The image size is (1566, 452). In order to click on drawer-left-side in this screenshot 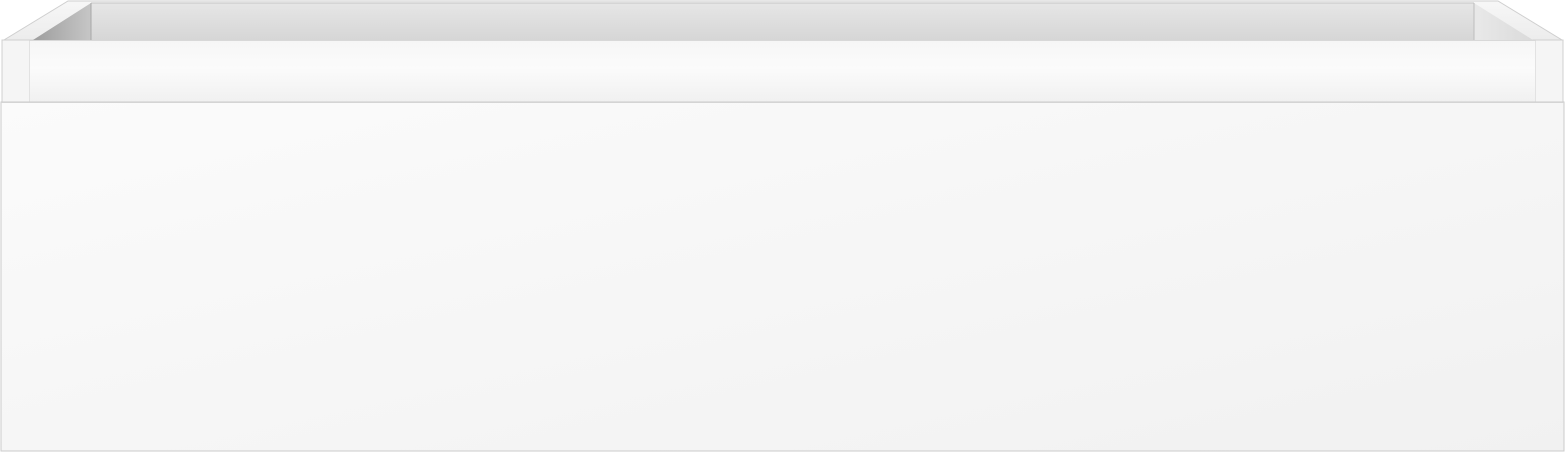, I will do `click(16, 71)`.